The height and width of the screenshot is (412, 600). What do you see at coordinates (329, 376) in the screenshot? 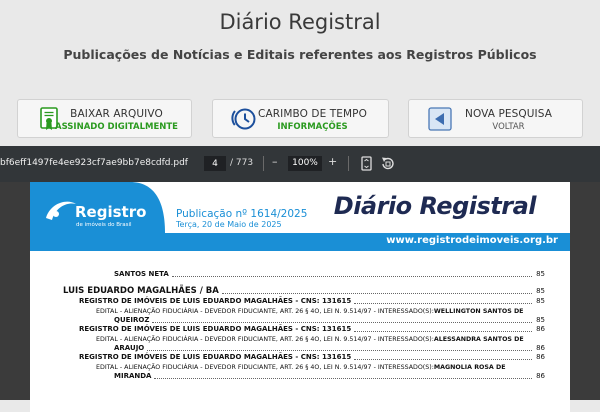
I see `list-item: MIRANDA 86` at bounding box center [329, 376].